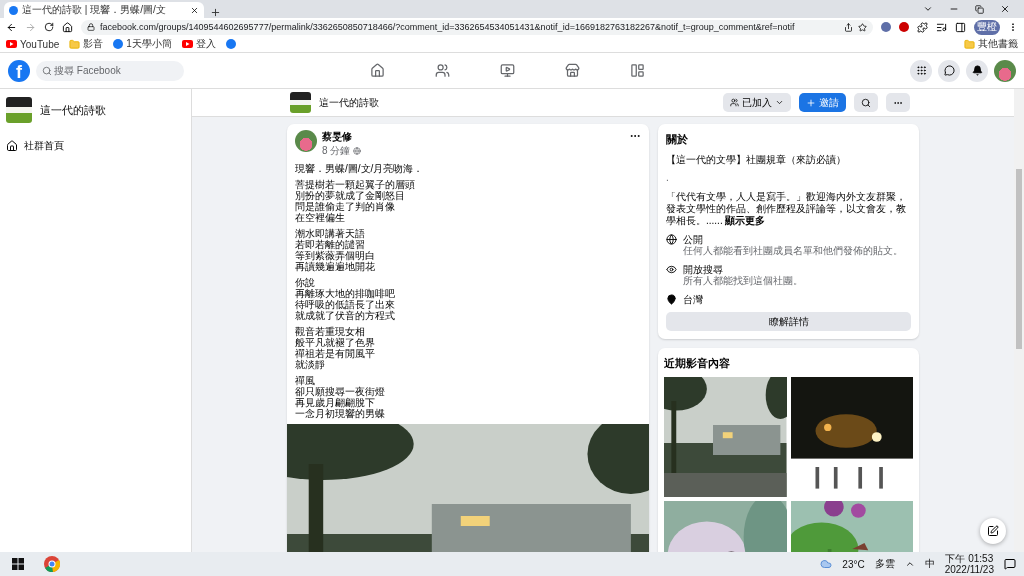 The width and height of the screenshot is (1024, 576). What do you see at coordinates (337, 137) in the screenshot?
I see `author-name: 蔡旻修` at bounding box center [337, 137].